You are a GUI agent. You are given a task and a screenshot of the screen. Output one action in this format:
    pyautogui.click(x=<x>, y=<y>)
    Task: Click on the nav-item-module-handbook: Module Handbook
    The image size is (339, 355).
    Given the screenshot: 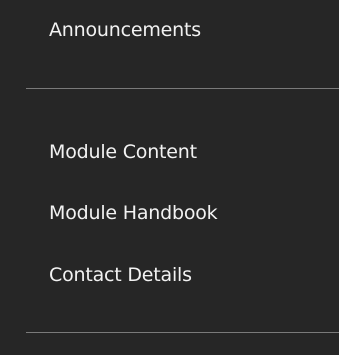 What is the action you would take?
    pyautogui.click(x=133, y=213)
    